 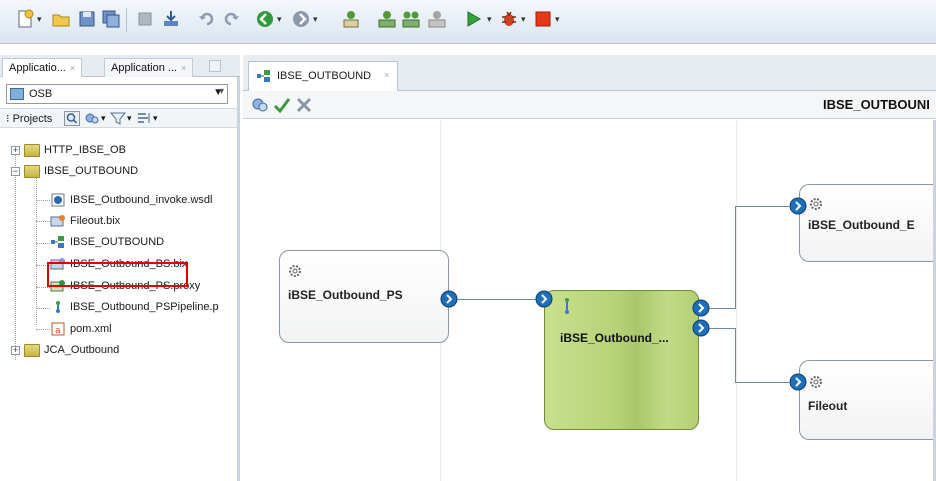 I want to click on tab-ibse-outbound: IBSE_OUTBOUND ×, so click(x=323, y=76).